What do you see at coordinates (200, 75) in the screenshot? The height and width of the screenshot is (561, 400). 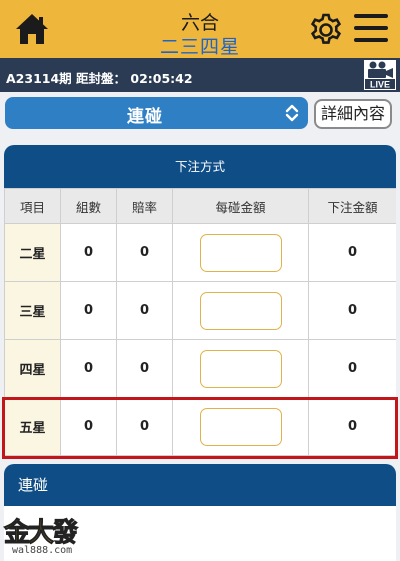 I see `countdown-bar: A23114期 距封盤： 02:05:42` at bounding box center [200, 75].